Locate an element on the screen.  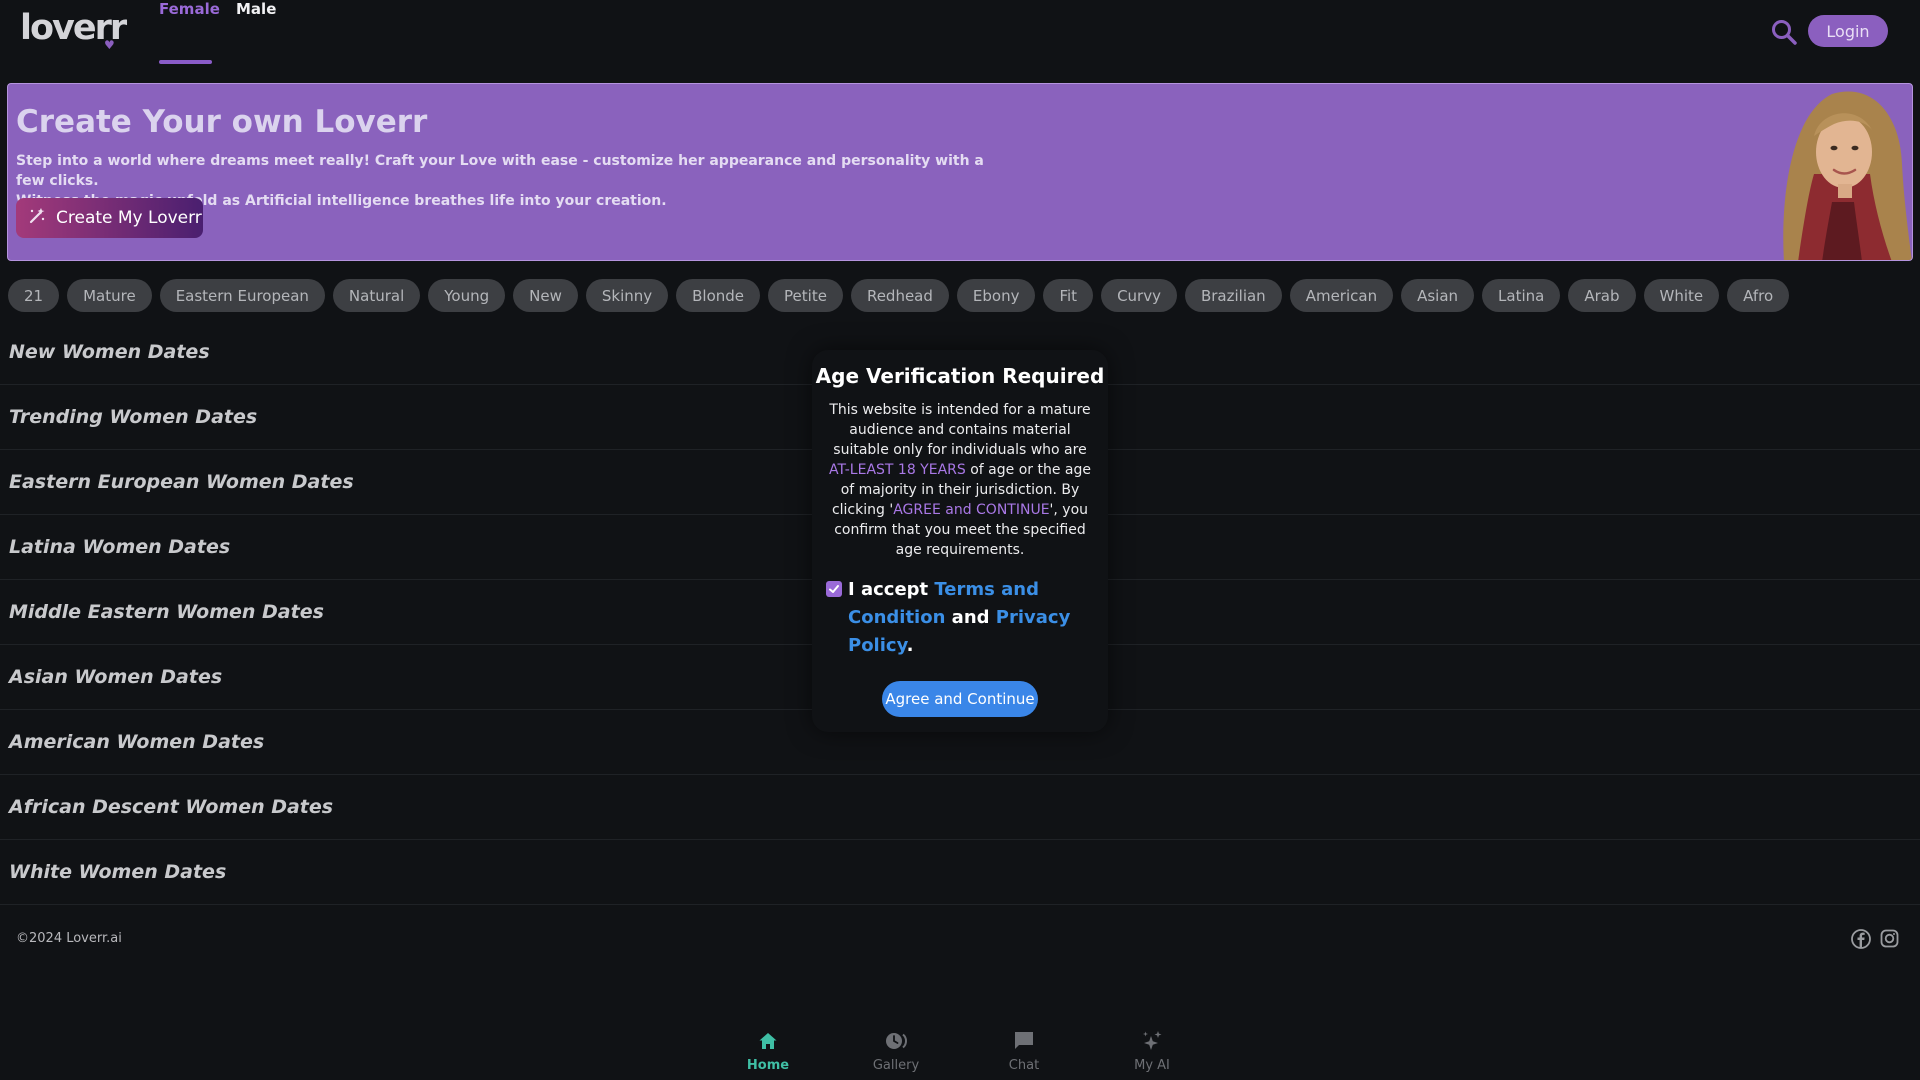
create-button-label: Create My Loverr is located at coordinates (129, 218).